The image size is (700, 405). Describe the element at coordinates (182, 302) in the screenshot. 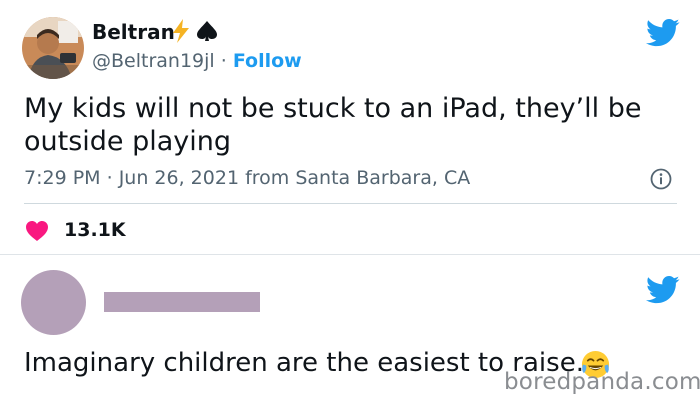

I see `reply-name-redacted` at that location.